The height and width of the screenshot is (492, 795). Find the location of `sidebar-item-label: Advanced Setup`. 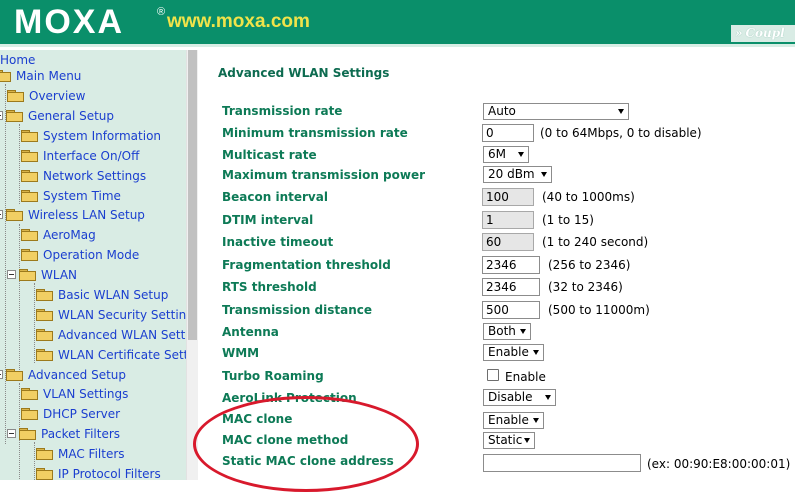

sidebar-item-label: Advanced Setup is located at coordinates (77, 375).